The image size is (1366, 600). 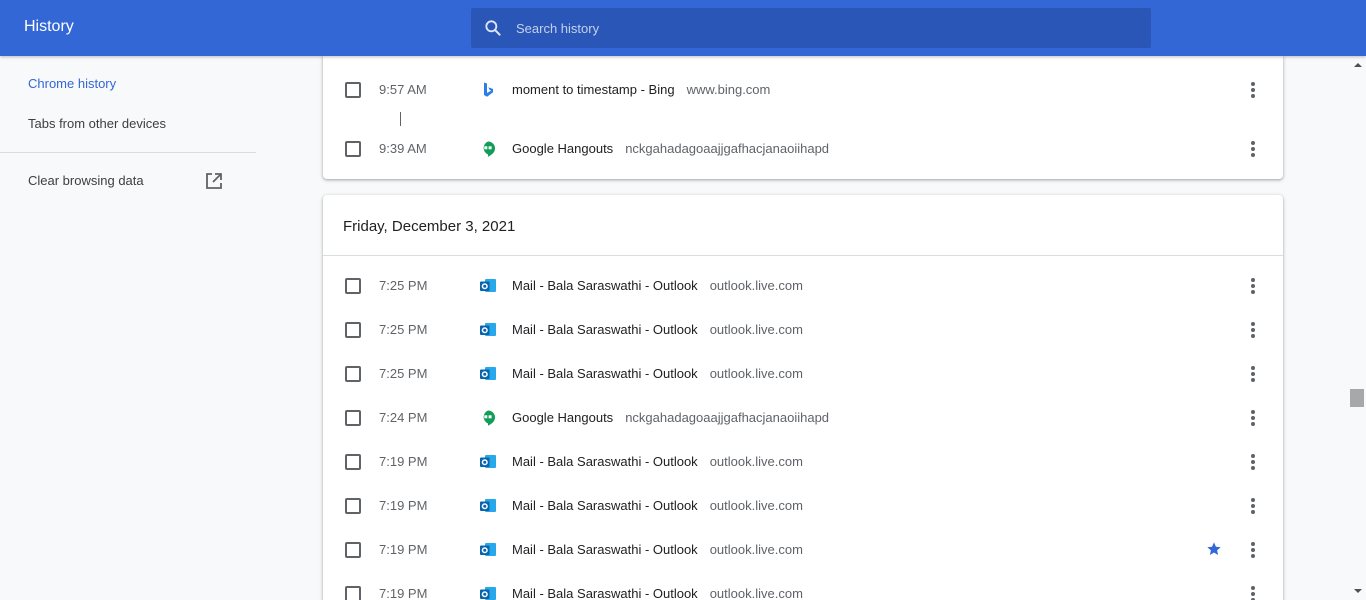 I want to click on date-heading: Friday, December 3, 2021, so click(x=429, y=226).